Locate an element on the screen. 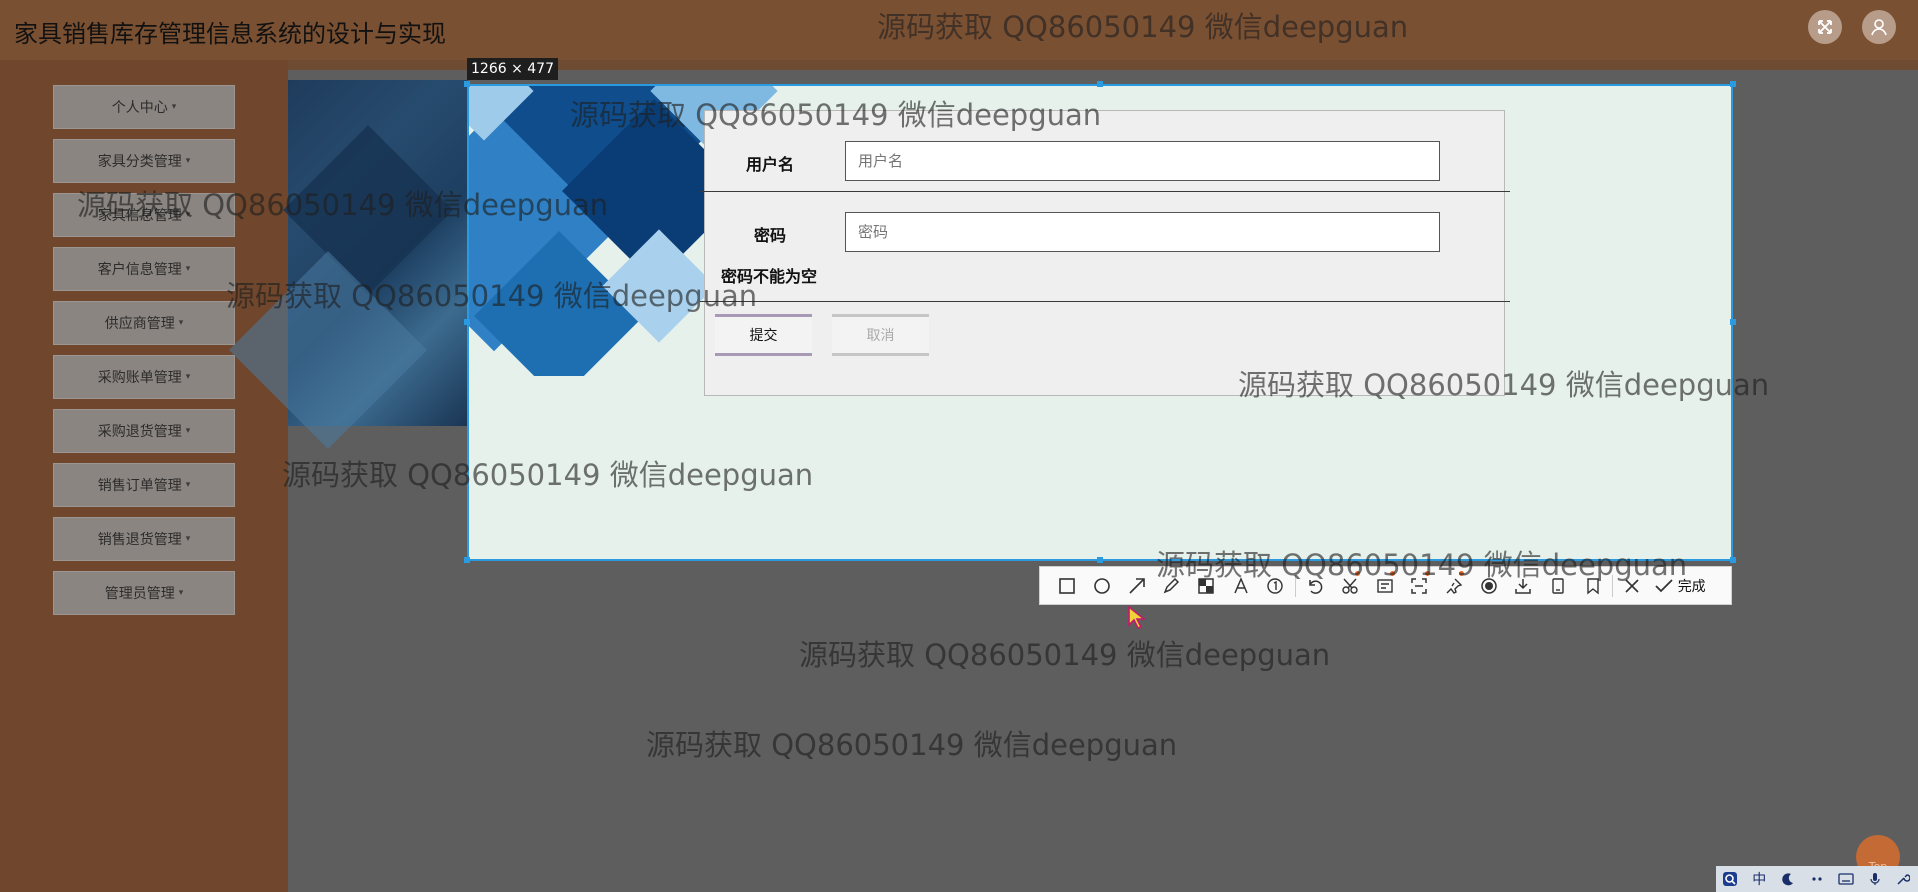  undo-icon is located at coordinates (1315, 585).